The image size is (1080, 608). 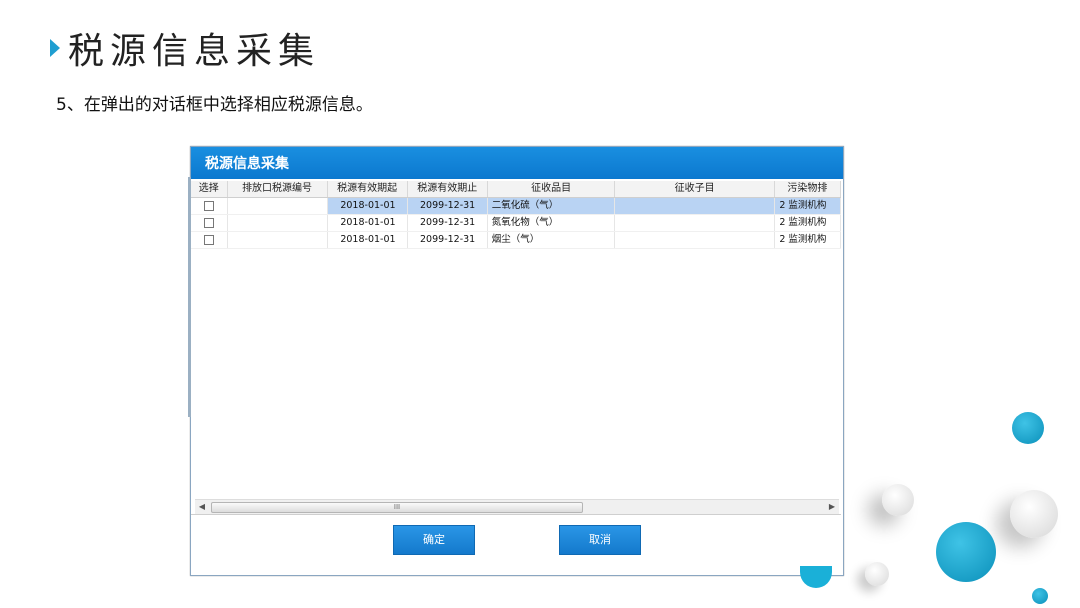 I want to click on dialog-titlebar: 税源信息采集, so click(x=517, y=163).